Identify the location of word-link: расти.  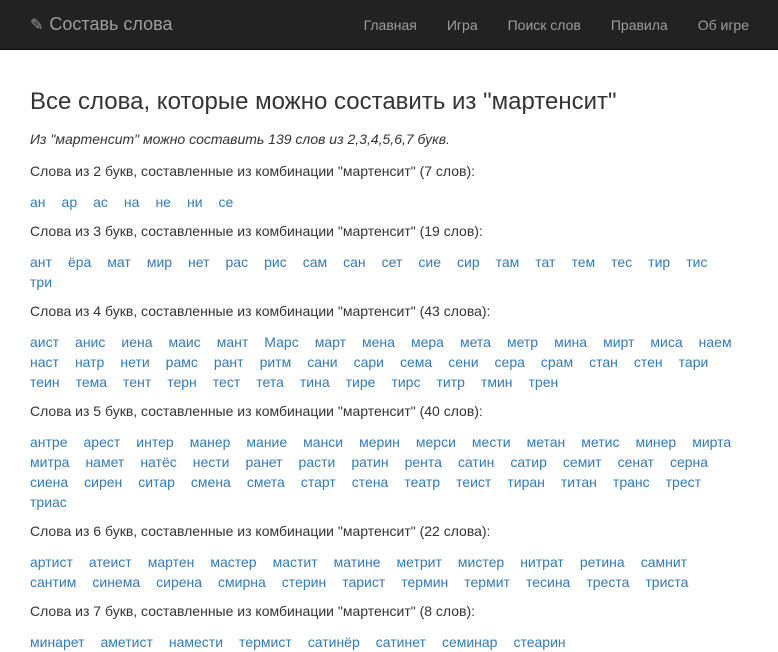
(317, 462).